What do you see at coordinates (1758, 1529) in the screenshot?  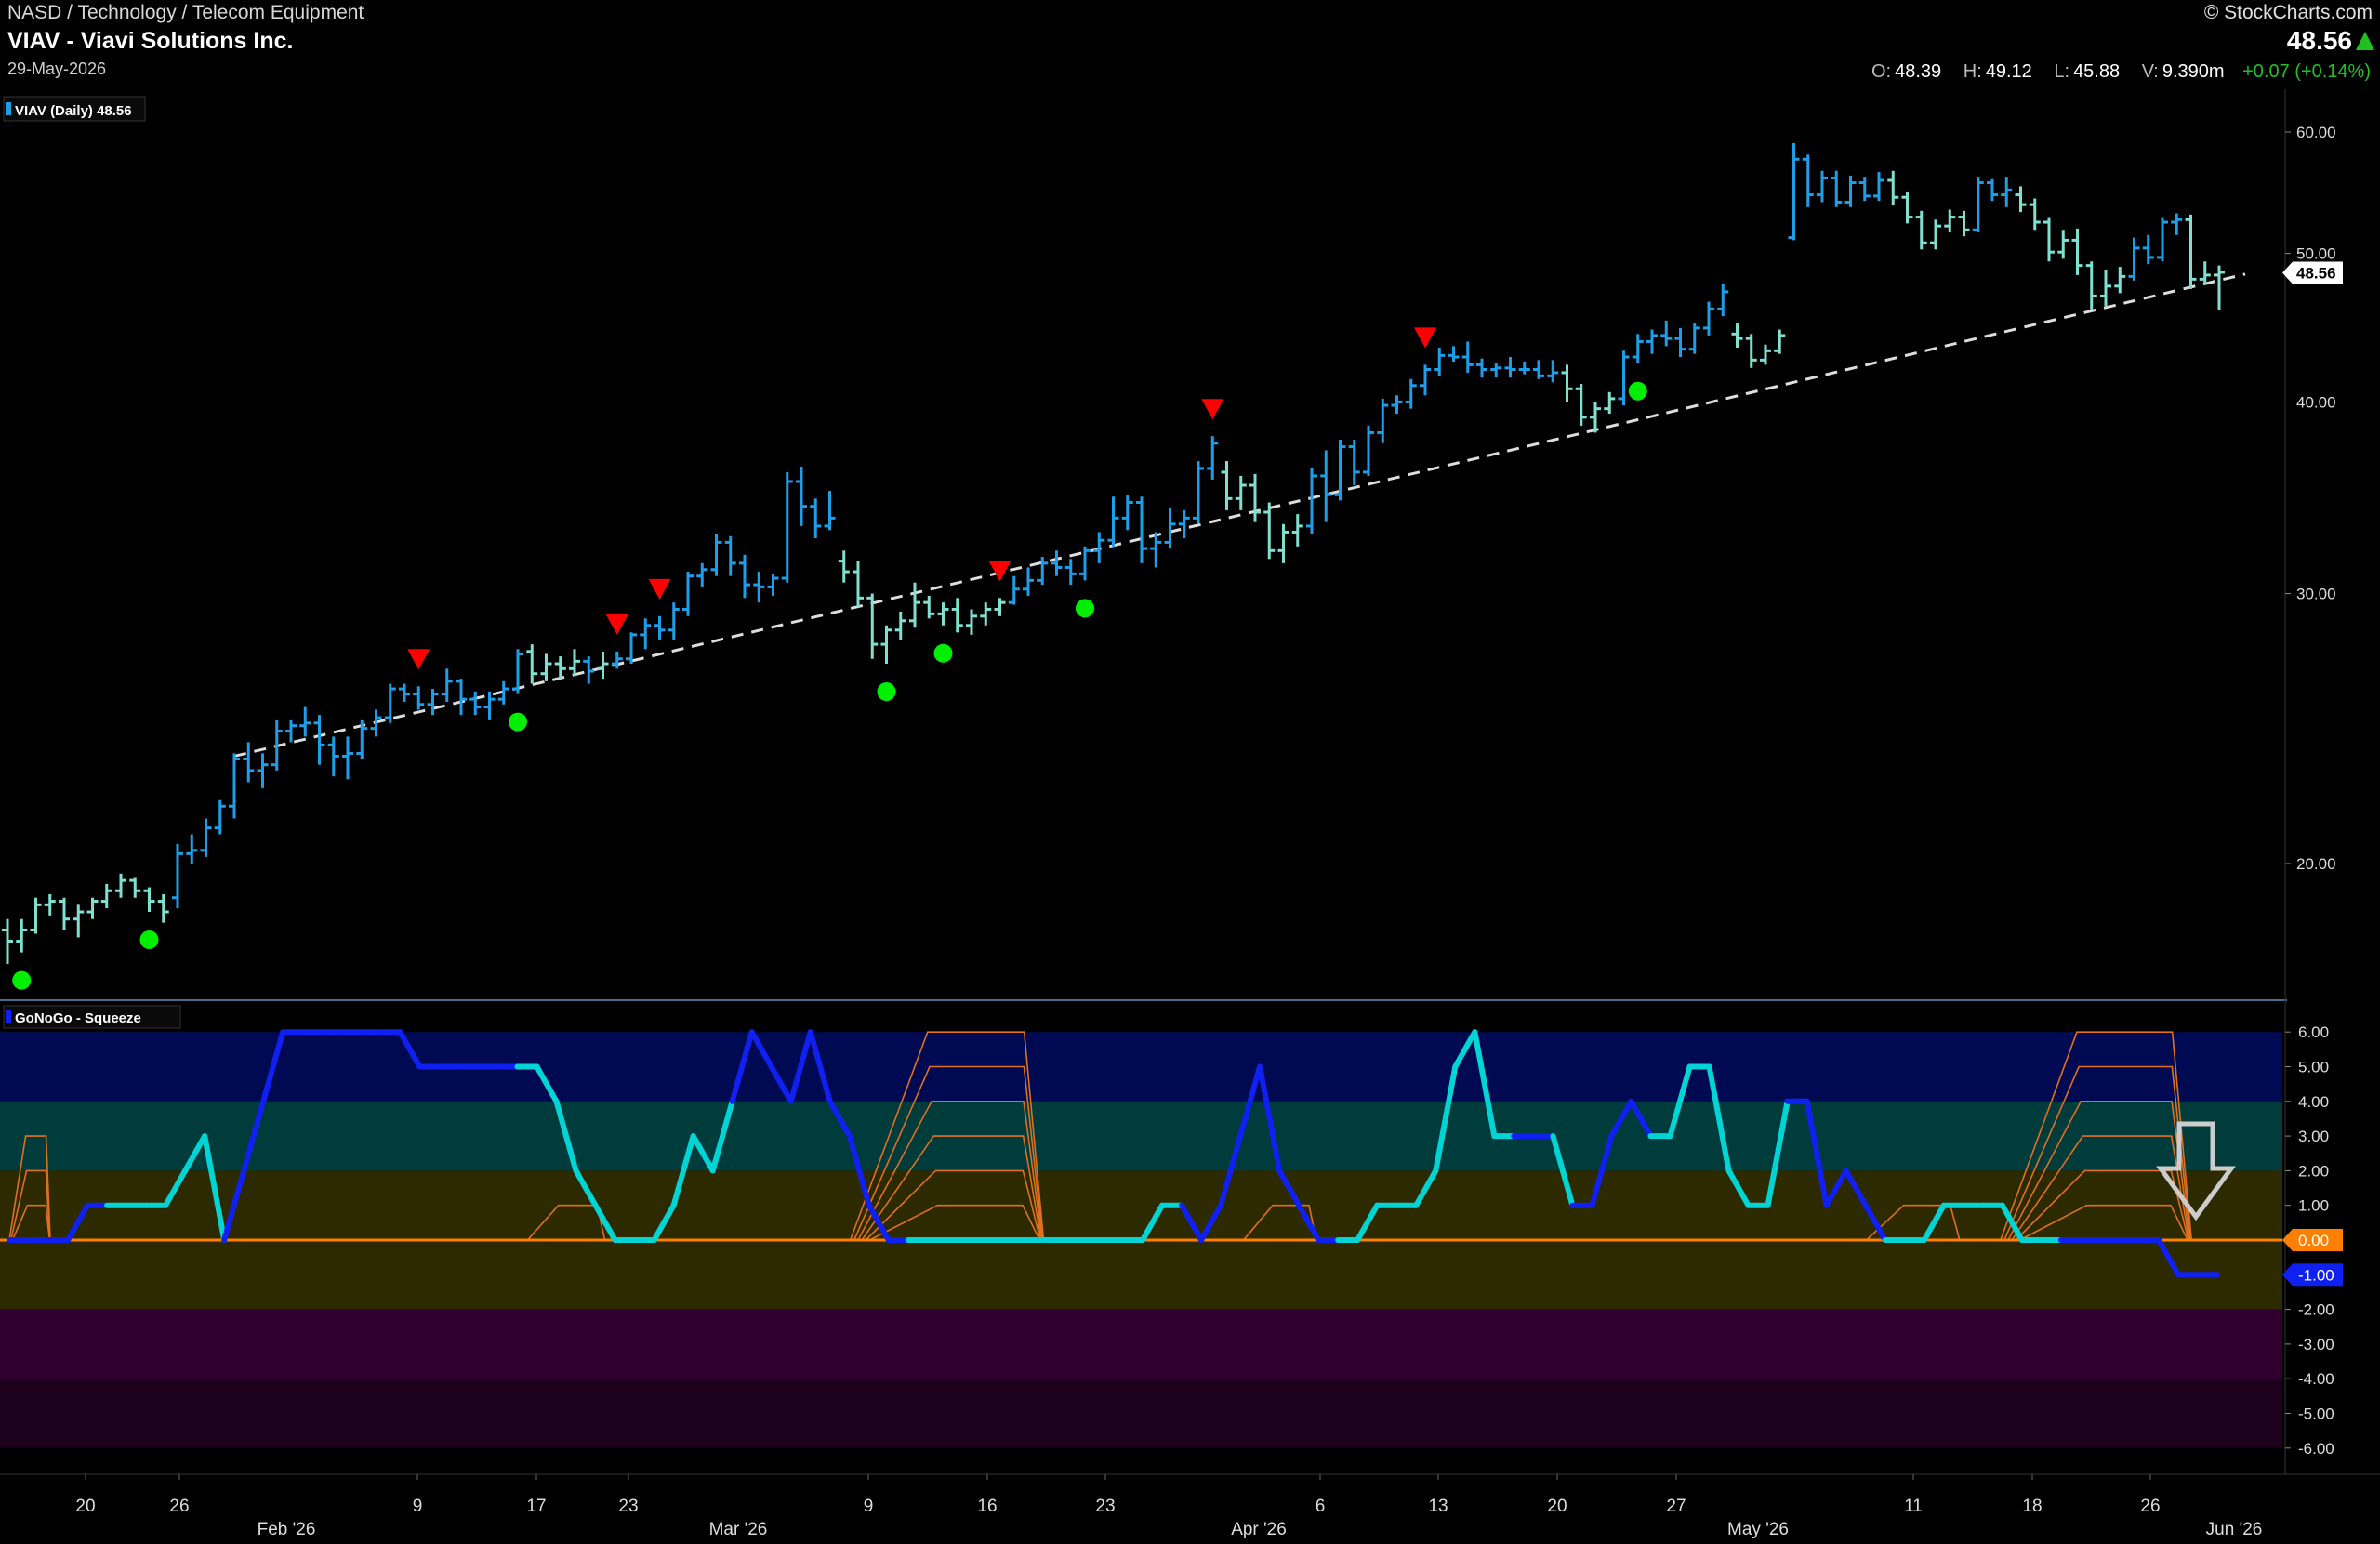 I see `x-month-label: May '26` at bounding box center [1758, 1529].